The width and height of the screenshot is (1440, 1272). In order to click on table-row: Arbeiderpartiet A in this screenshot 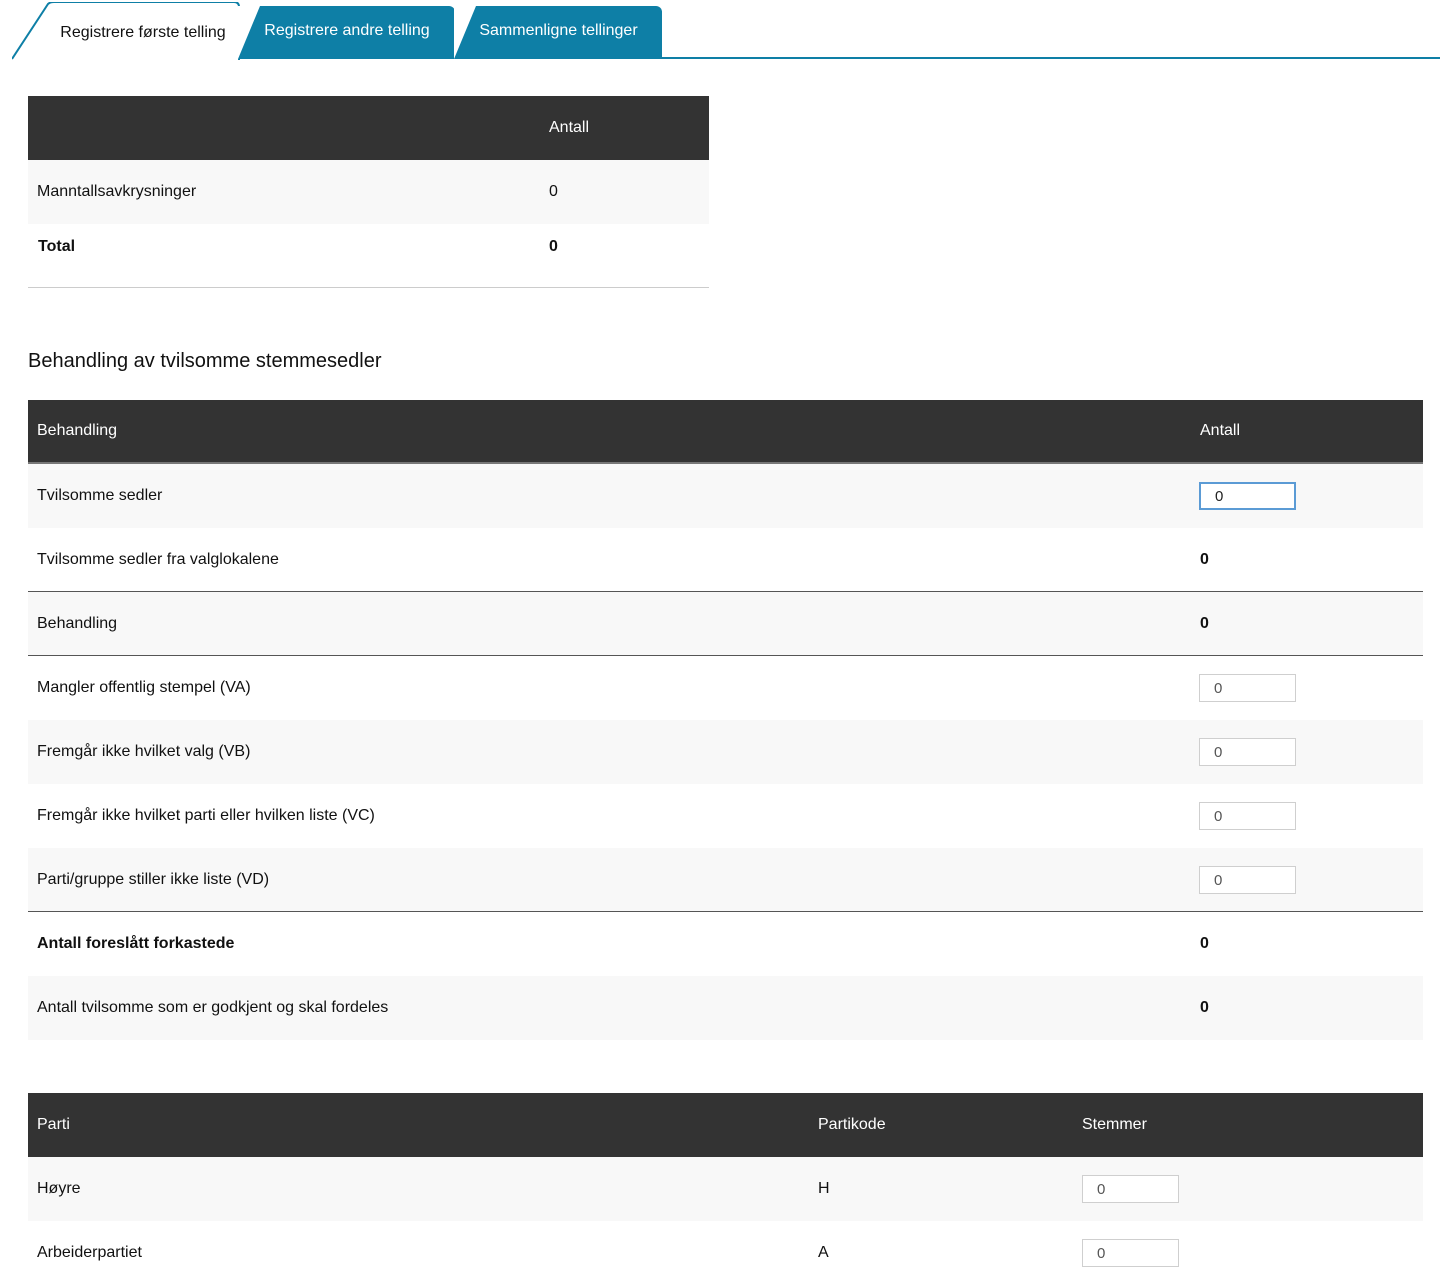, I will do `click(725, 1246)`.